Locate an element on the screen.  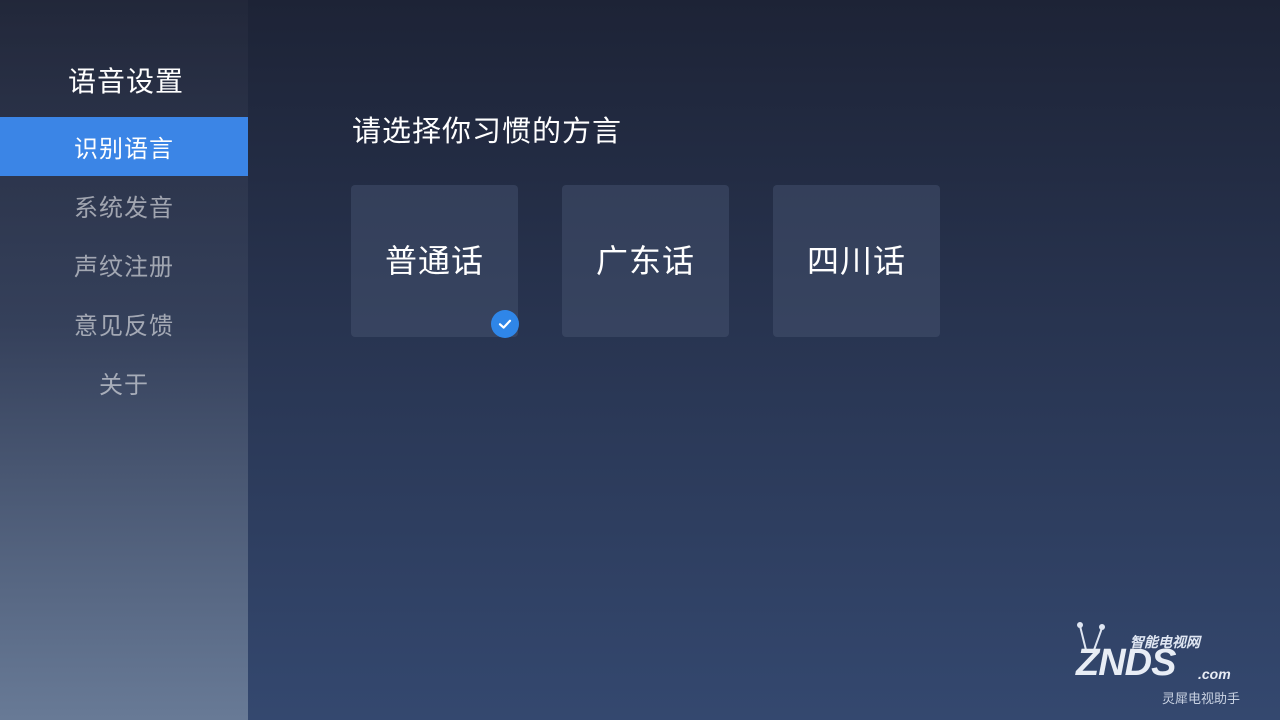
watermark: 智能电视网 ZNDS .com 灵犀电视助手 is located at coordinates (1166, 665).